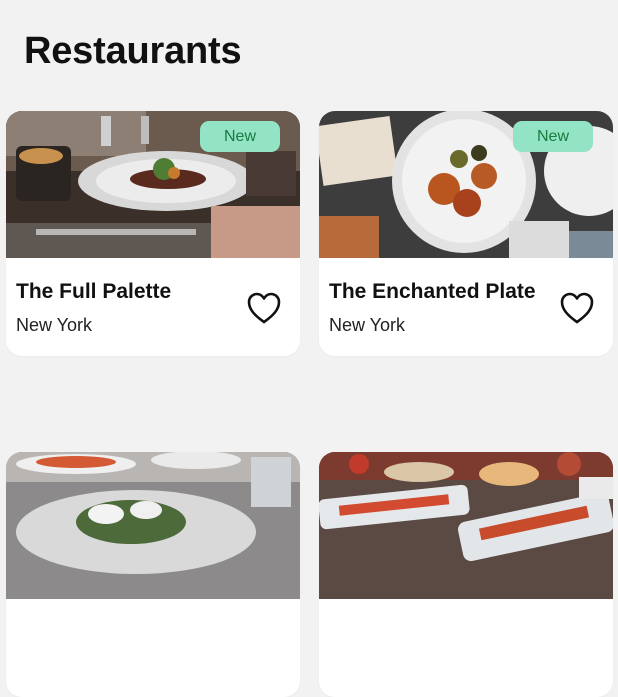 Image resolution: width=618 pixels, height=697 pixels. What do you see at coordinates (133, 51) in the screenshot?
I see `page-title: Restaurants` at bounding box center [133, 51].